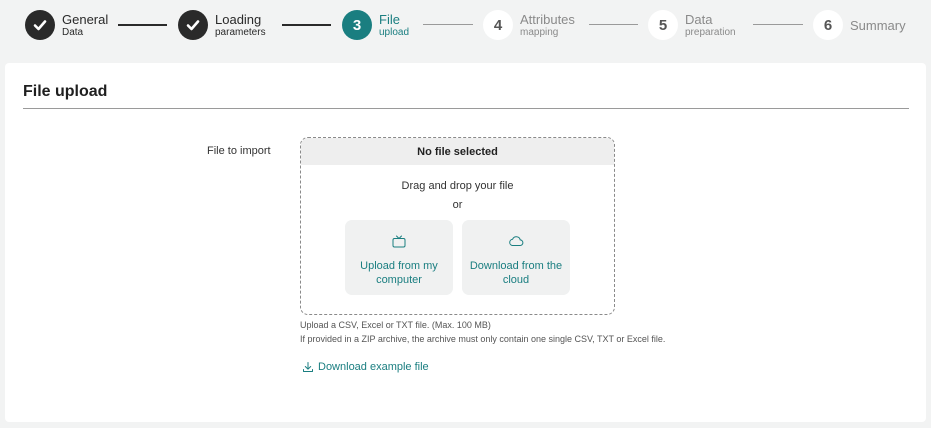 This screenshot has width=931, height=428. I want to click on drag-drop-text: Drag and drop your file, so click(457, 186).